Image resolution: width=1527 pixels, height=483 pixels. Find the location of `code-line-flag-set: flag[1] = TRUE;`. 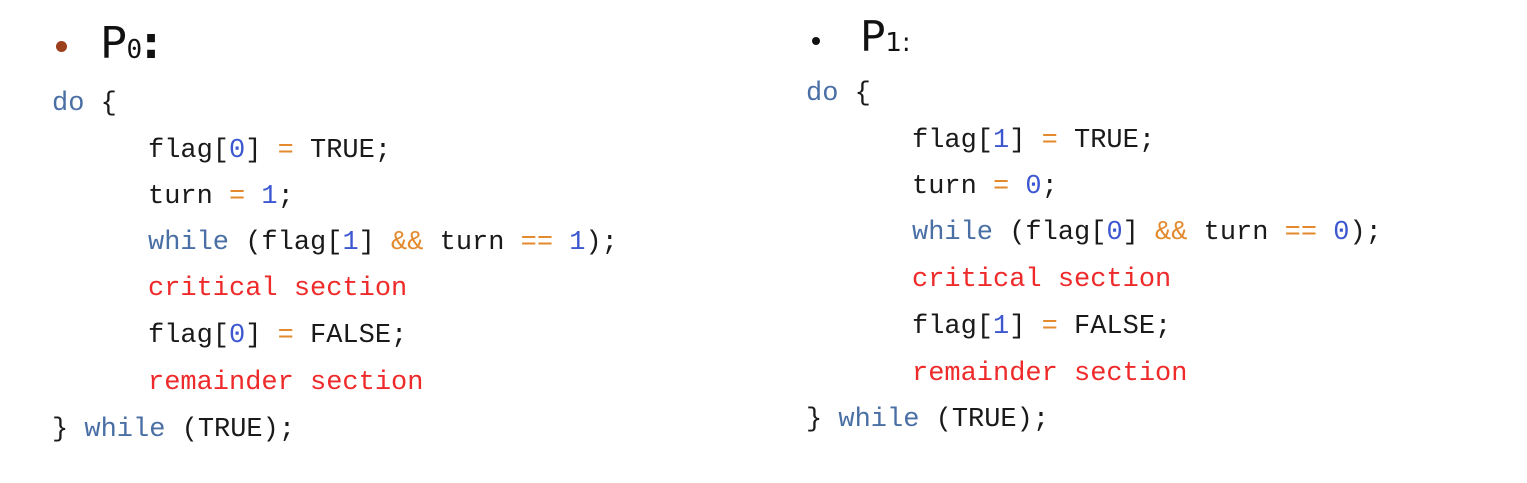

code-line-flag-set: flag[1] = TRUE; is located at coordinates (1034, 141).